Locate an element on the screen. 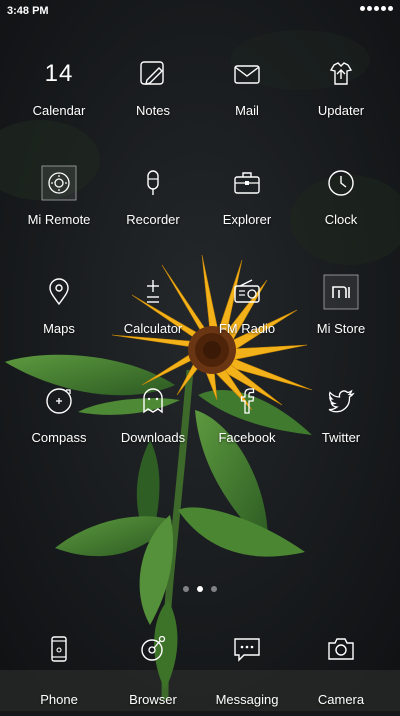  clock-icon is located at coordinates (341, 183).